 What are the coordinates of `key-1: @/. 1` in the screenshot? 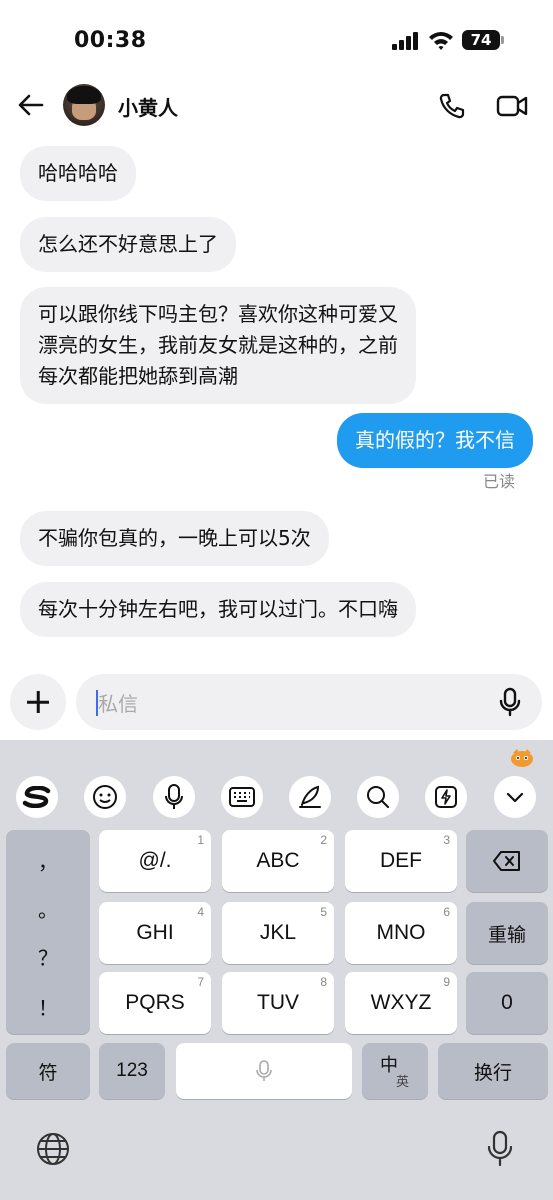 It's located at (155, 861).